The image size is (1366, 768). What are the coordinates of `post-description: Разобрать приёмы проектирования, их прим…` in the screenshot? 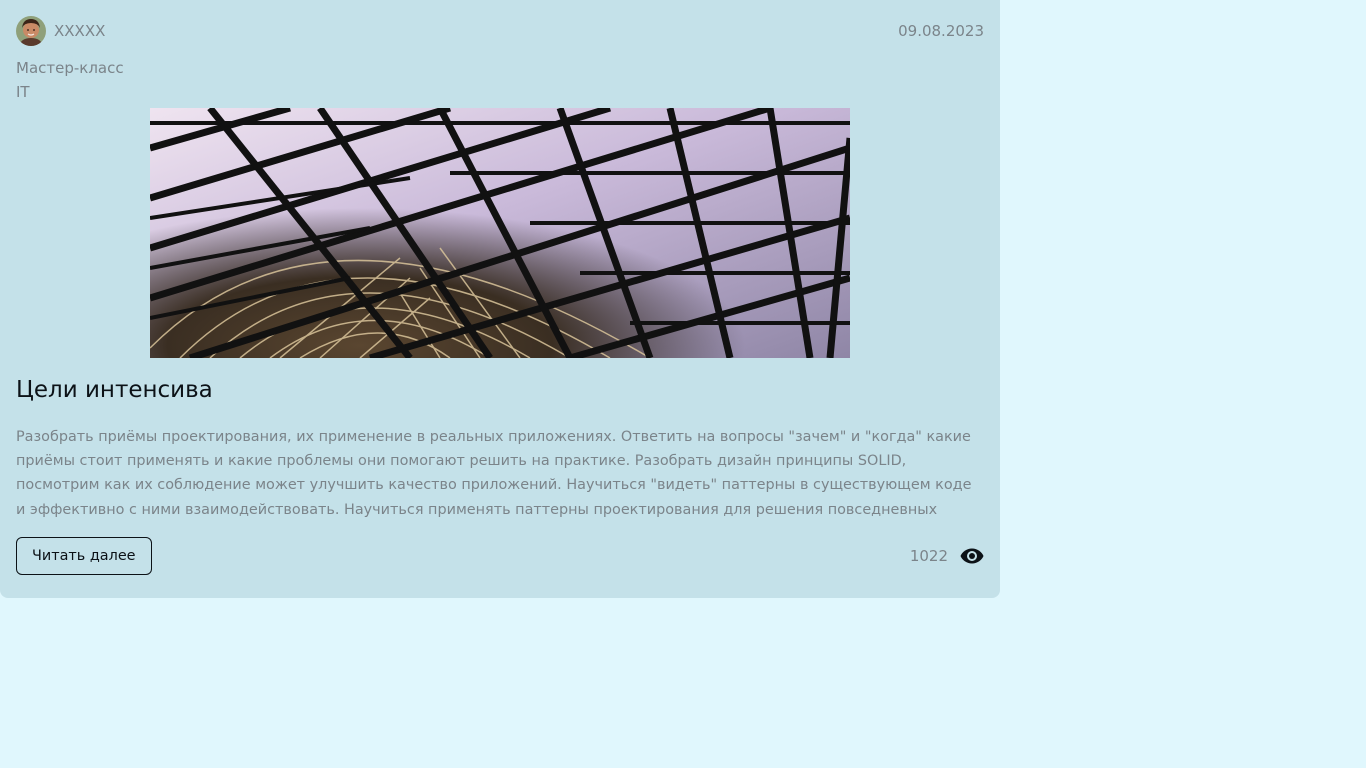 It's located at (494, 473).